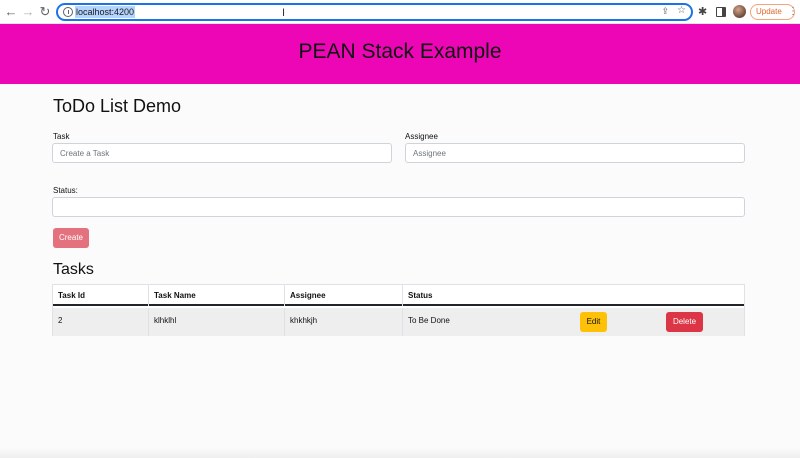 The image size is (800, 458). Describe the element at coordinates (793, 11) in the screenshot. I see `more-menu-icon: ⋮` at that location.